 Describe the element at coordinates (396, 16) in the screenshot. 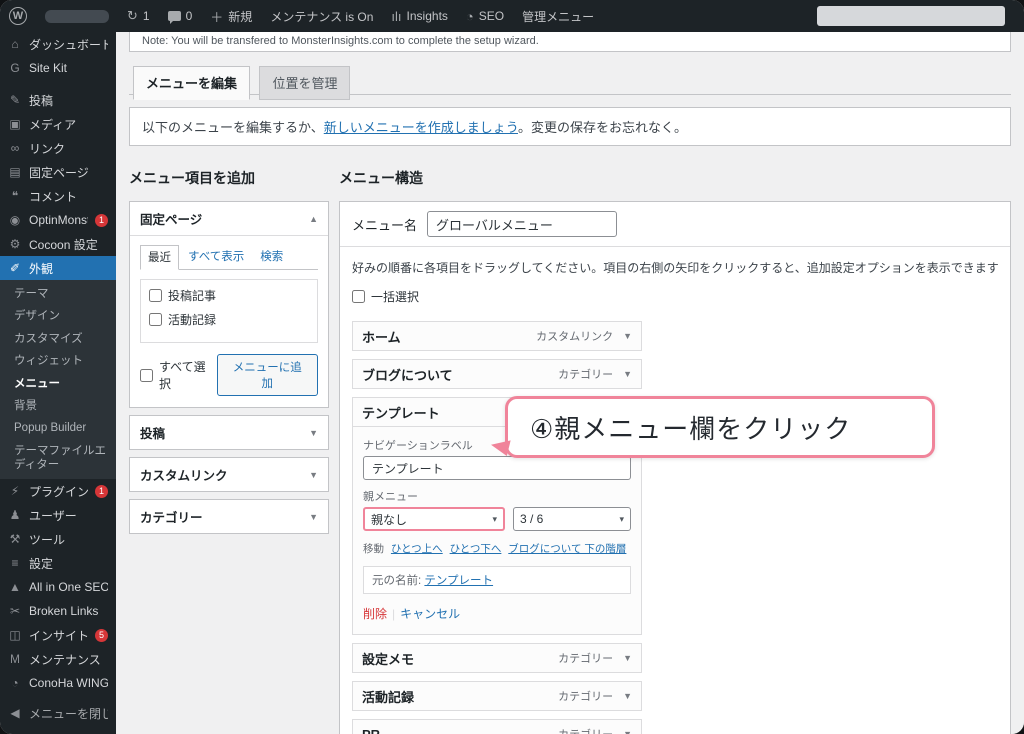

I see `bar-chart-icon: ılı` at that location.